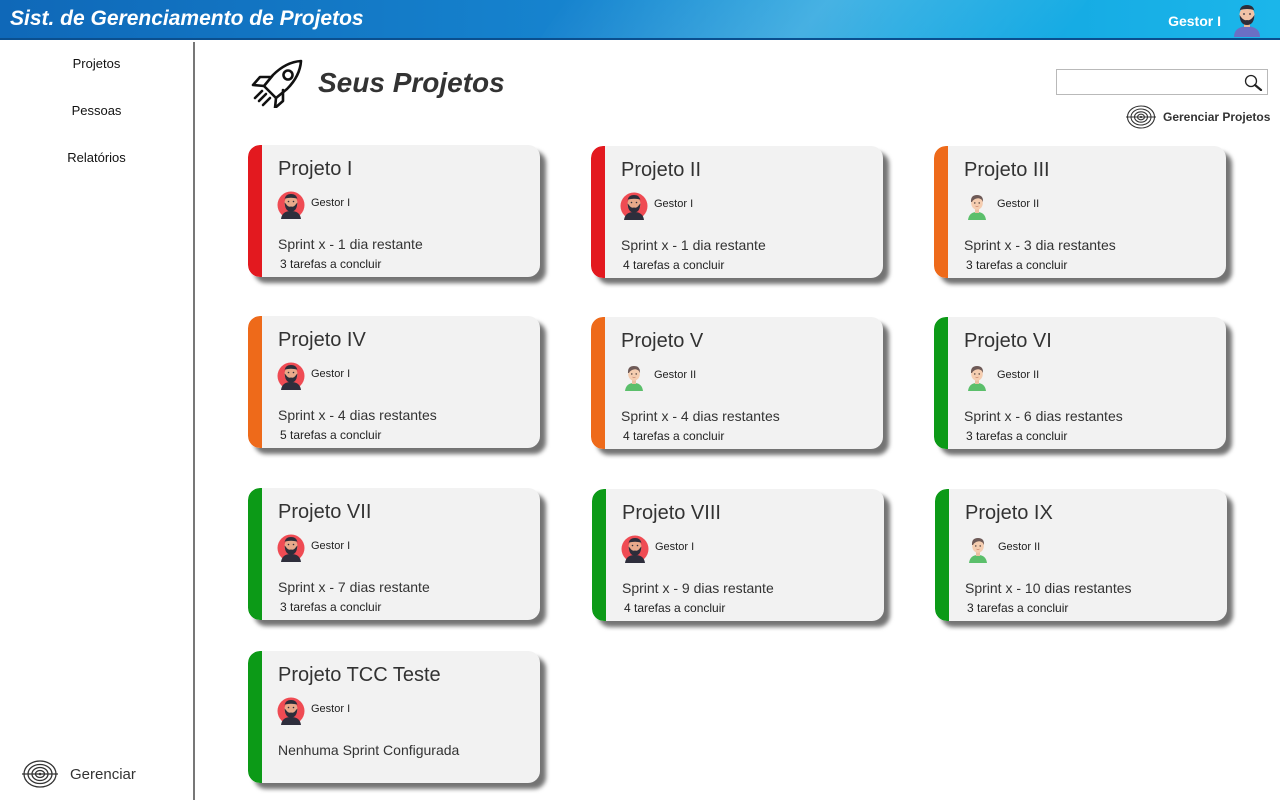 This screenshot has height=800, width=1280. What do you see at coordinates (1153, 83) in the screenshot?
I see `search-input` at bounding box center [1153, 83].